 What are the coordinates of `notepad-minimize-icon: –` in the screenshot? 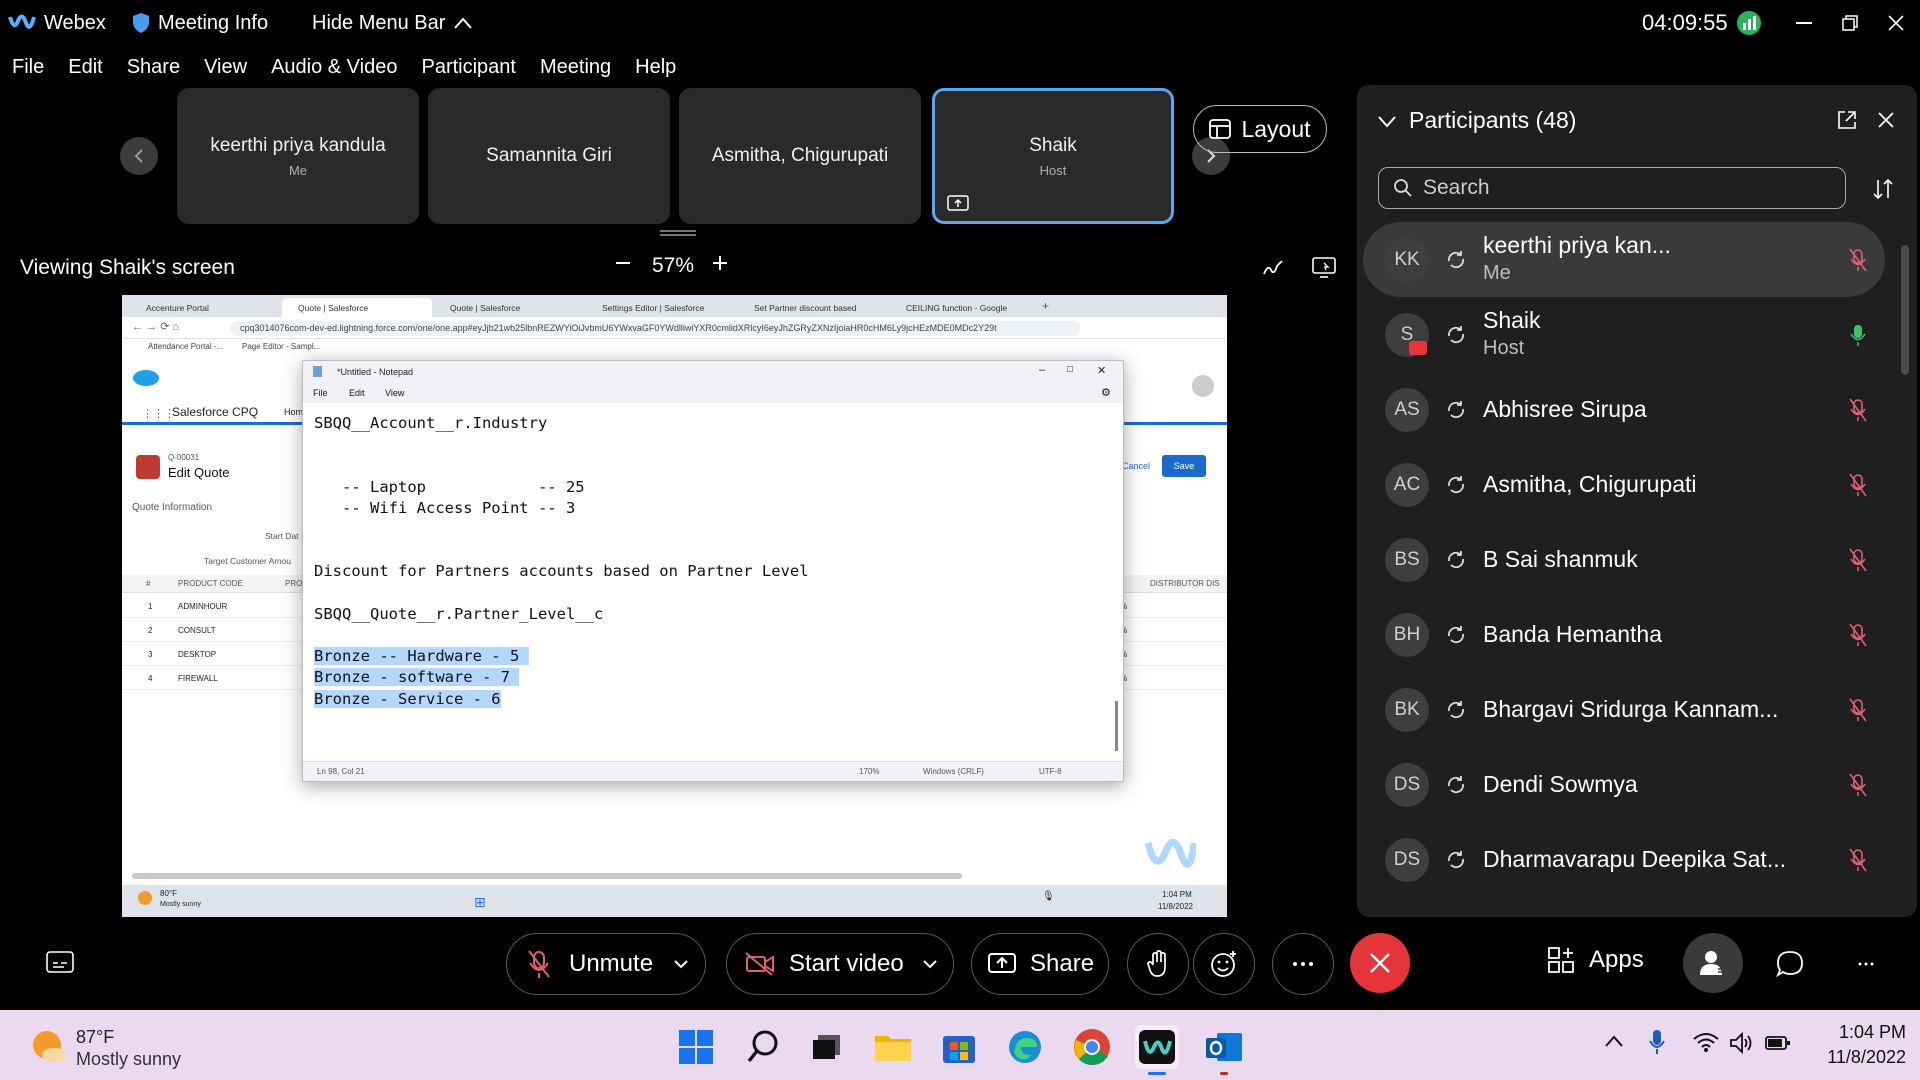 It's located at (1042, 370).